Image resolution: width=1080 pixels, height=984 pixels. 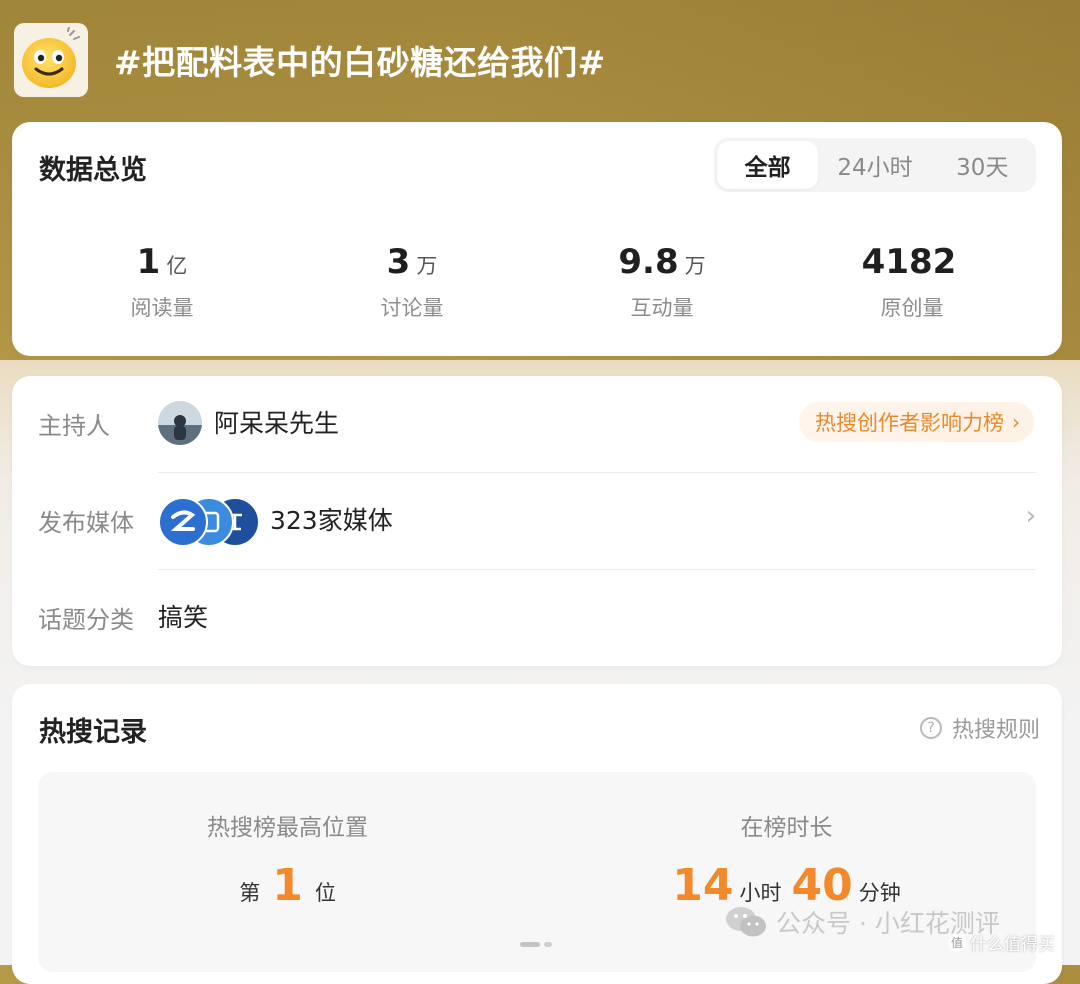 I want to click on media-row: 发布媒体 323家媒体 ›, so click(x=537, y=521).